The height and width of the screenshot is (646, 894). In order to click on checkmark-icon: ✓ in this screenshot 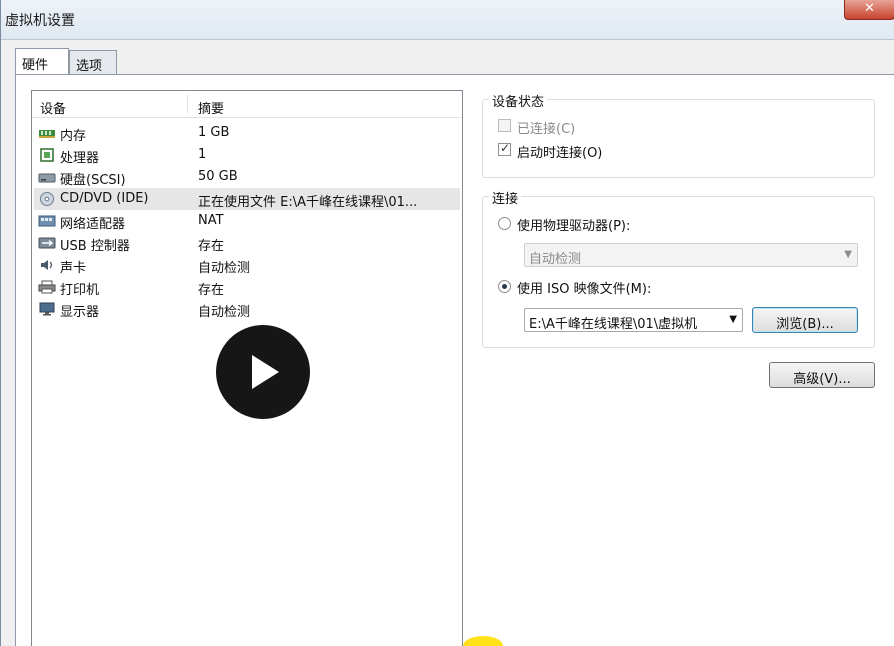, I will do `click(505, 148)`.